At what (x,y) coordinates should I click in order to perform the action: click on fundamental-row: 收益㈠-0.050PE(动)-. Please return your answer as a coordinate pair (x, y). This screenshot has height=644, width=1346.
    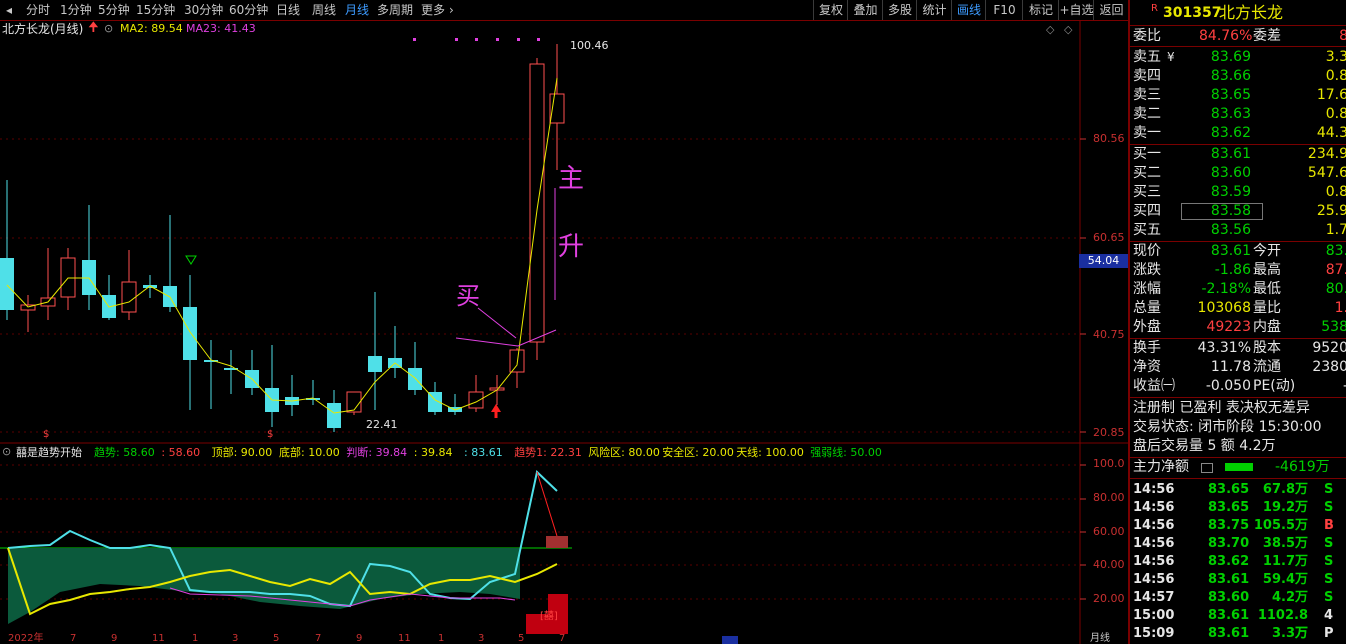
    Looking at the image, I should click on (1239, 386).